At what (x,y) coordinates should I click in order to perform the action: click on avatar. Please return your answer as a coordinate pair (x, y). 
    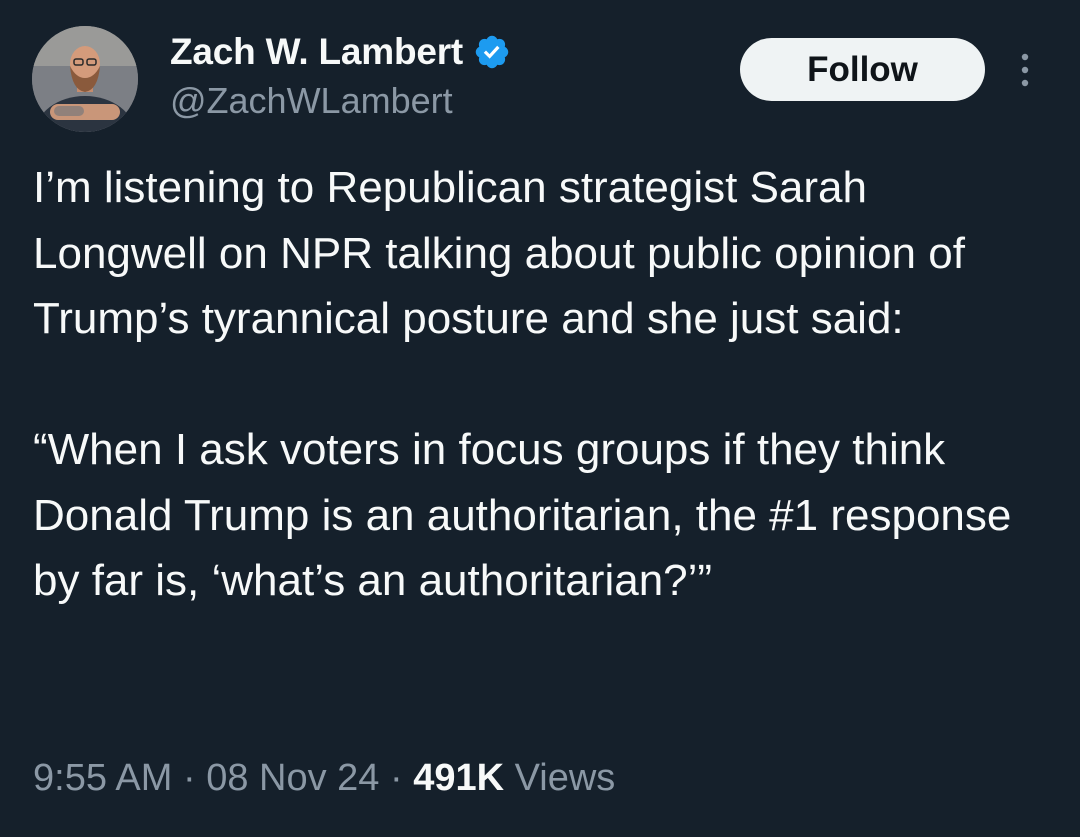
    Looking at the image, I should click on (85, 79).